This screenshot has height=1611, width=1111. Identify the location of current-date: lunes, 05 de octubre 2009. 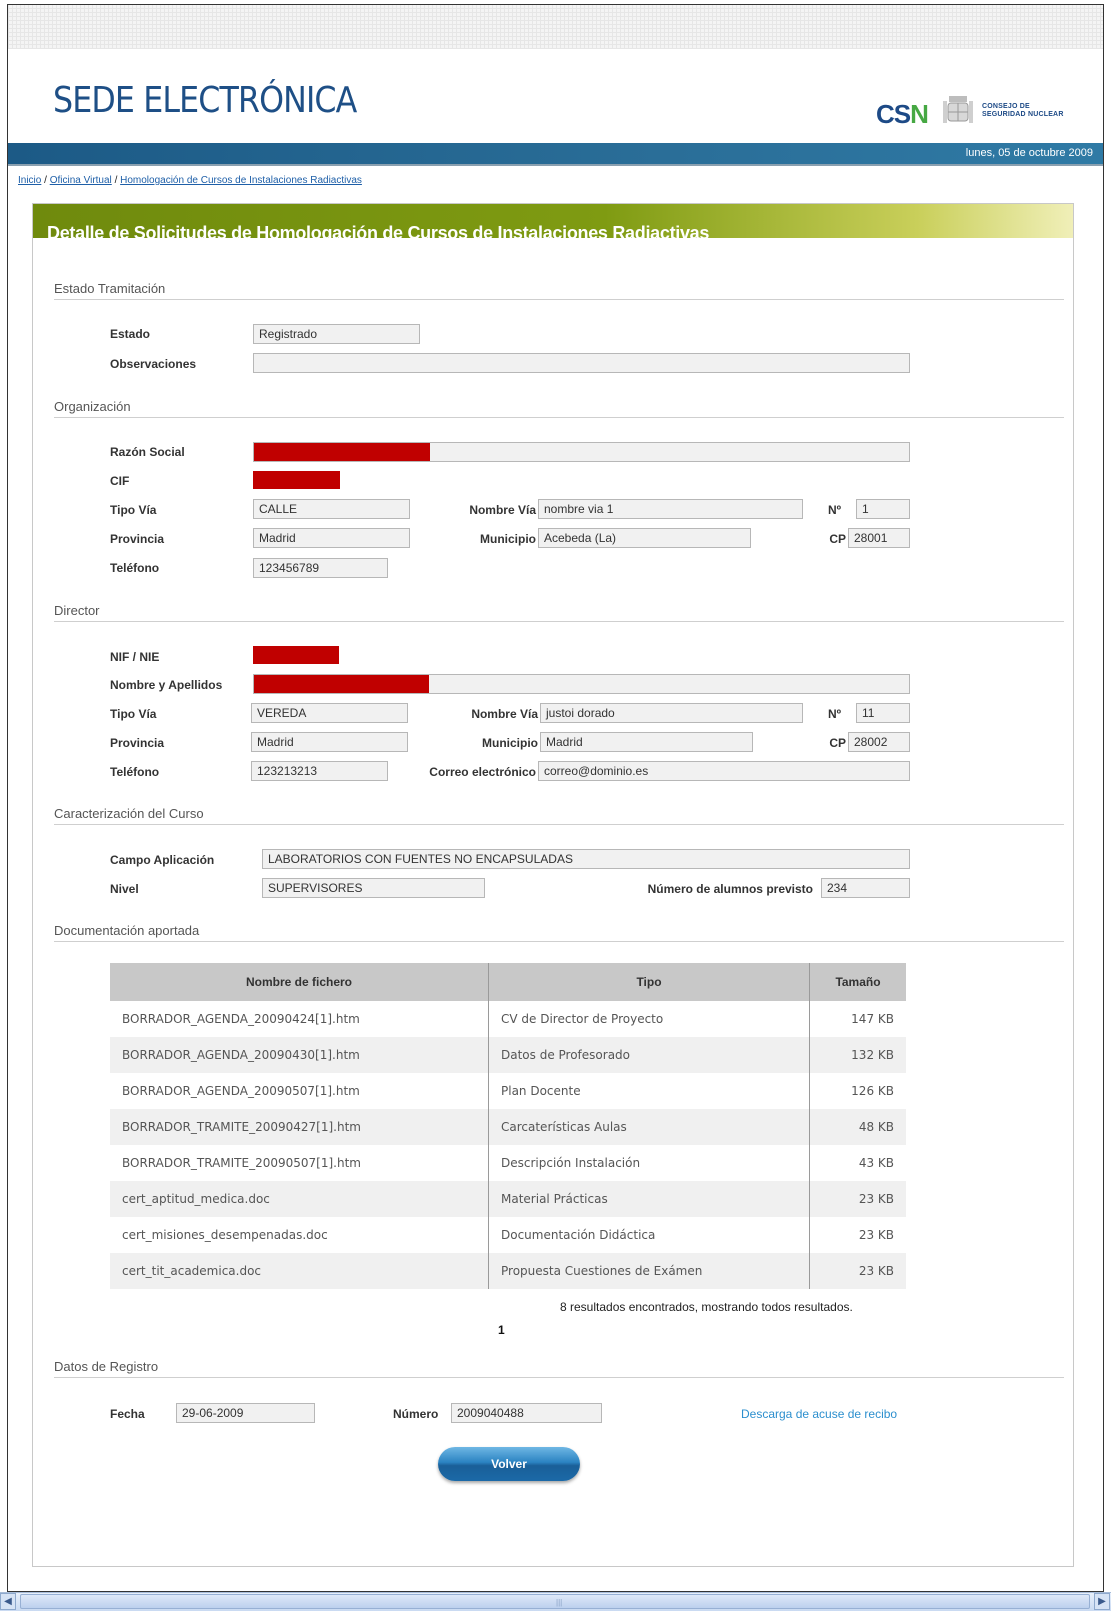
(1029, 153).